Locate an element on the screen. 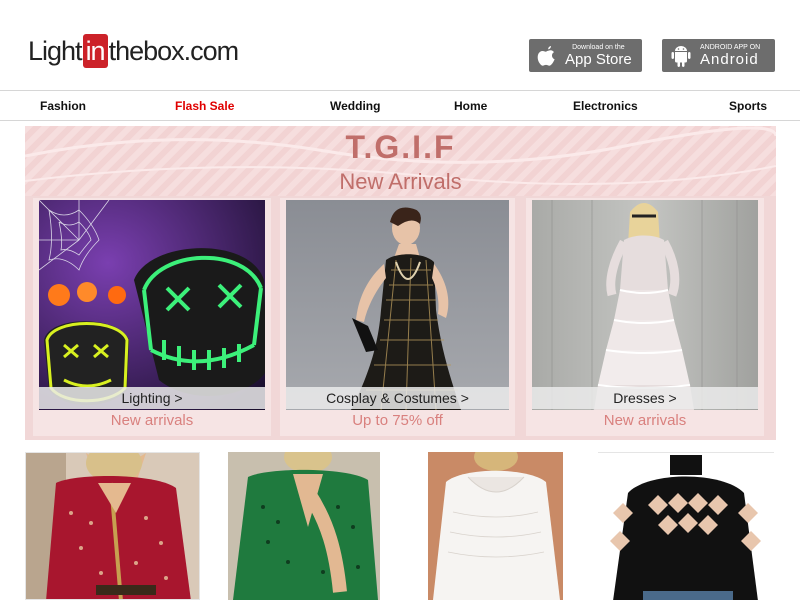  logo-text-in: in is located at coordinates (95, 51).